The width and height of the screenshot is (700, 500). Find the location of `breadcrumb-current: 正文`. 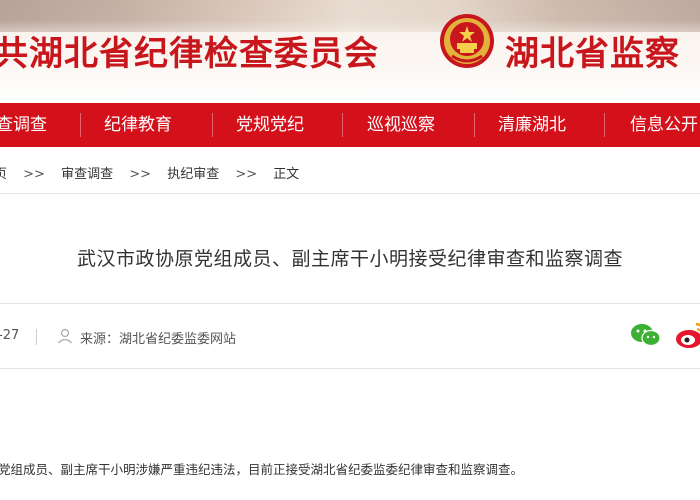

breadcrumb-current: 正文 is located at coordinates (286, 174).